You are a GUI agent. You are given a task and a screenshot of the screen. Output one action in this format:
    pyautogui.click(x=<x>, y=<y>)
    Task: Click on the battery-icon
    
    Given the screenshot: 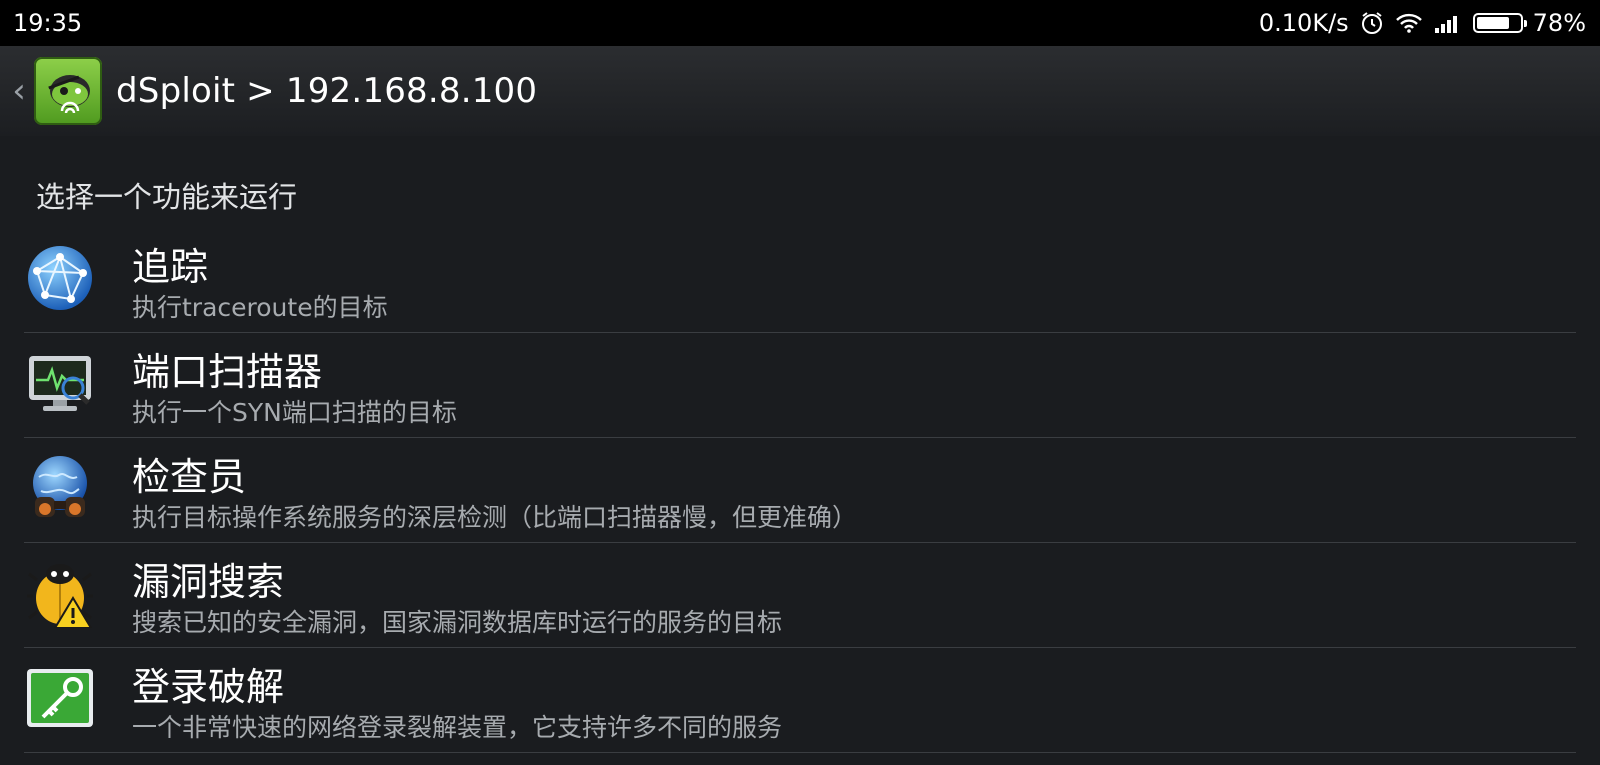 What is the action you would take?
    pyautogui.click(x=1499, y=23)
    